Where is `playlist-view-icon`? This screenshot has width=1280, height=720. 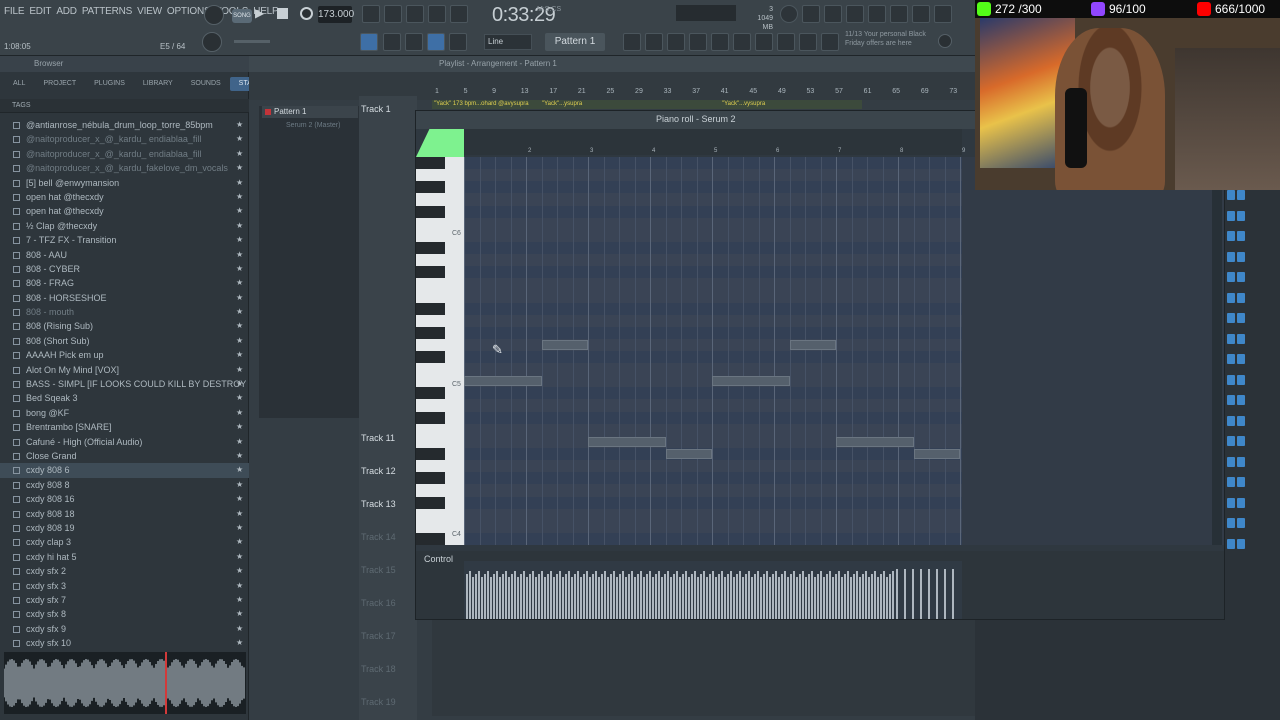 playlist-view-icon is located at coordinates (632, 42).